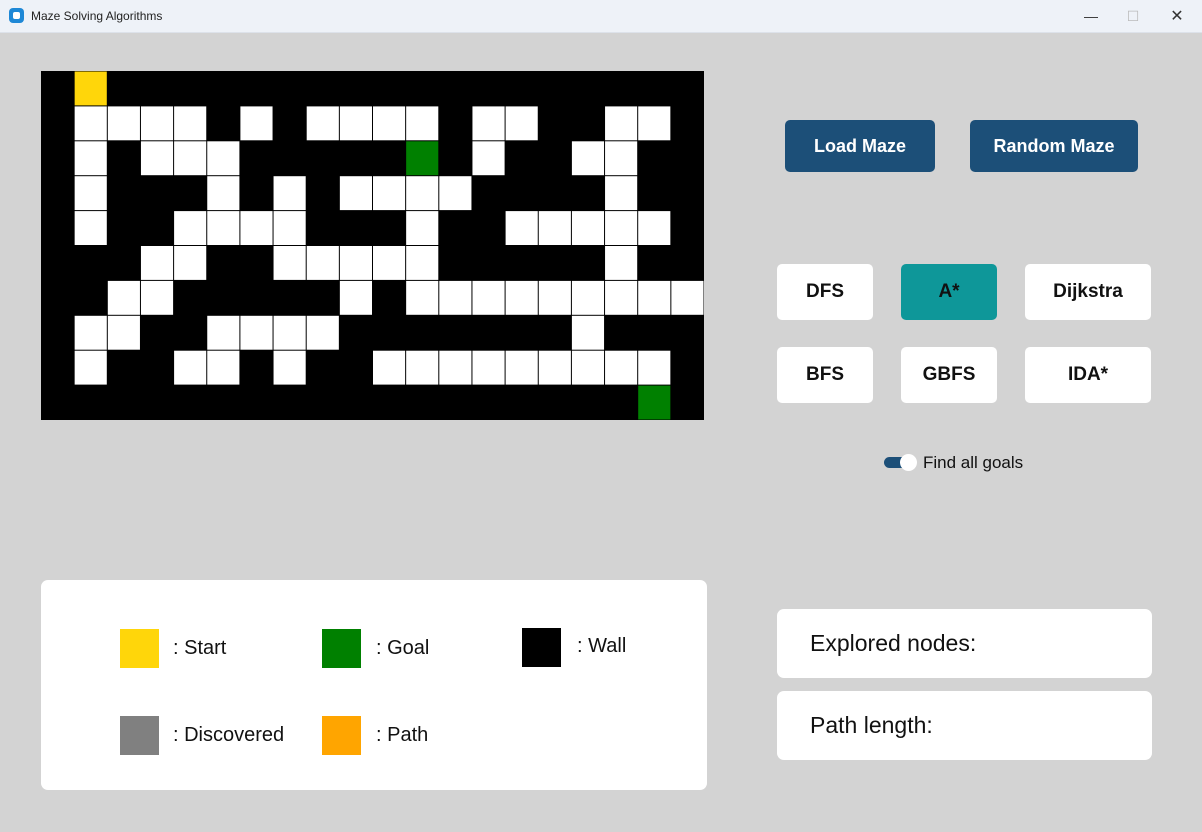  I want to click on minimize-button: —, so click(1091, 16).